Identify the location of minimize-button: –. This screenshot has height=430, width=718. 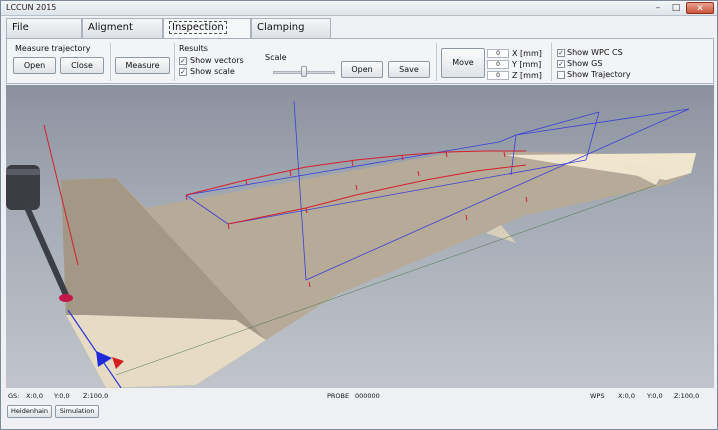
(658, 8).